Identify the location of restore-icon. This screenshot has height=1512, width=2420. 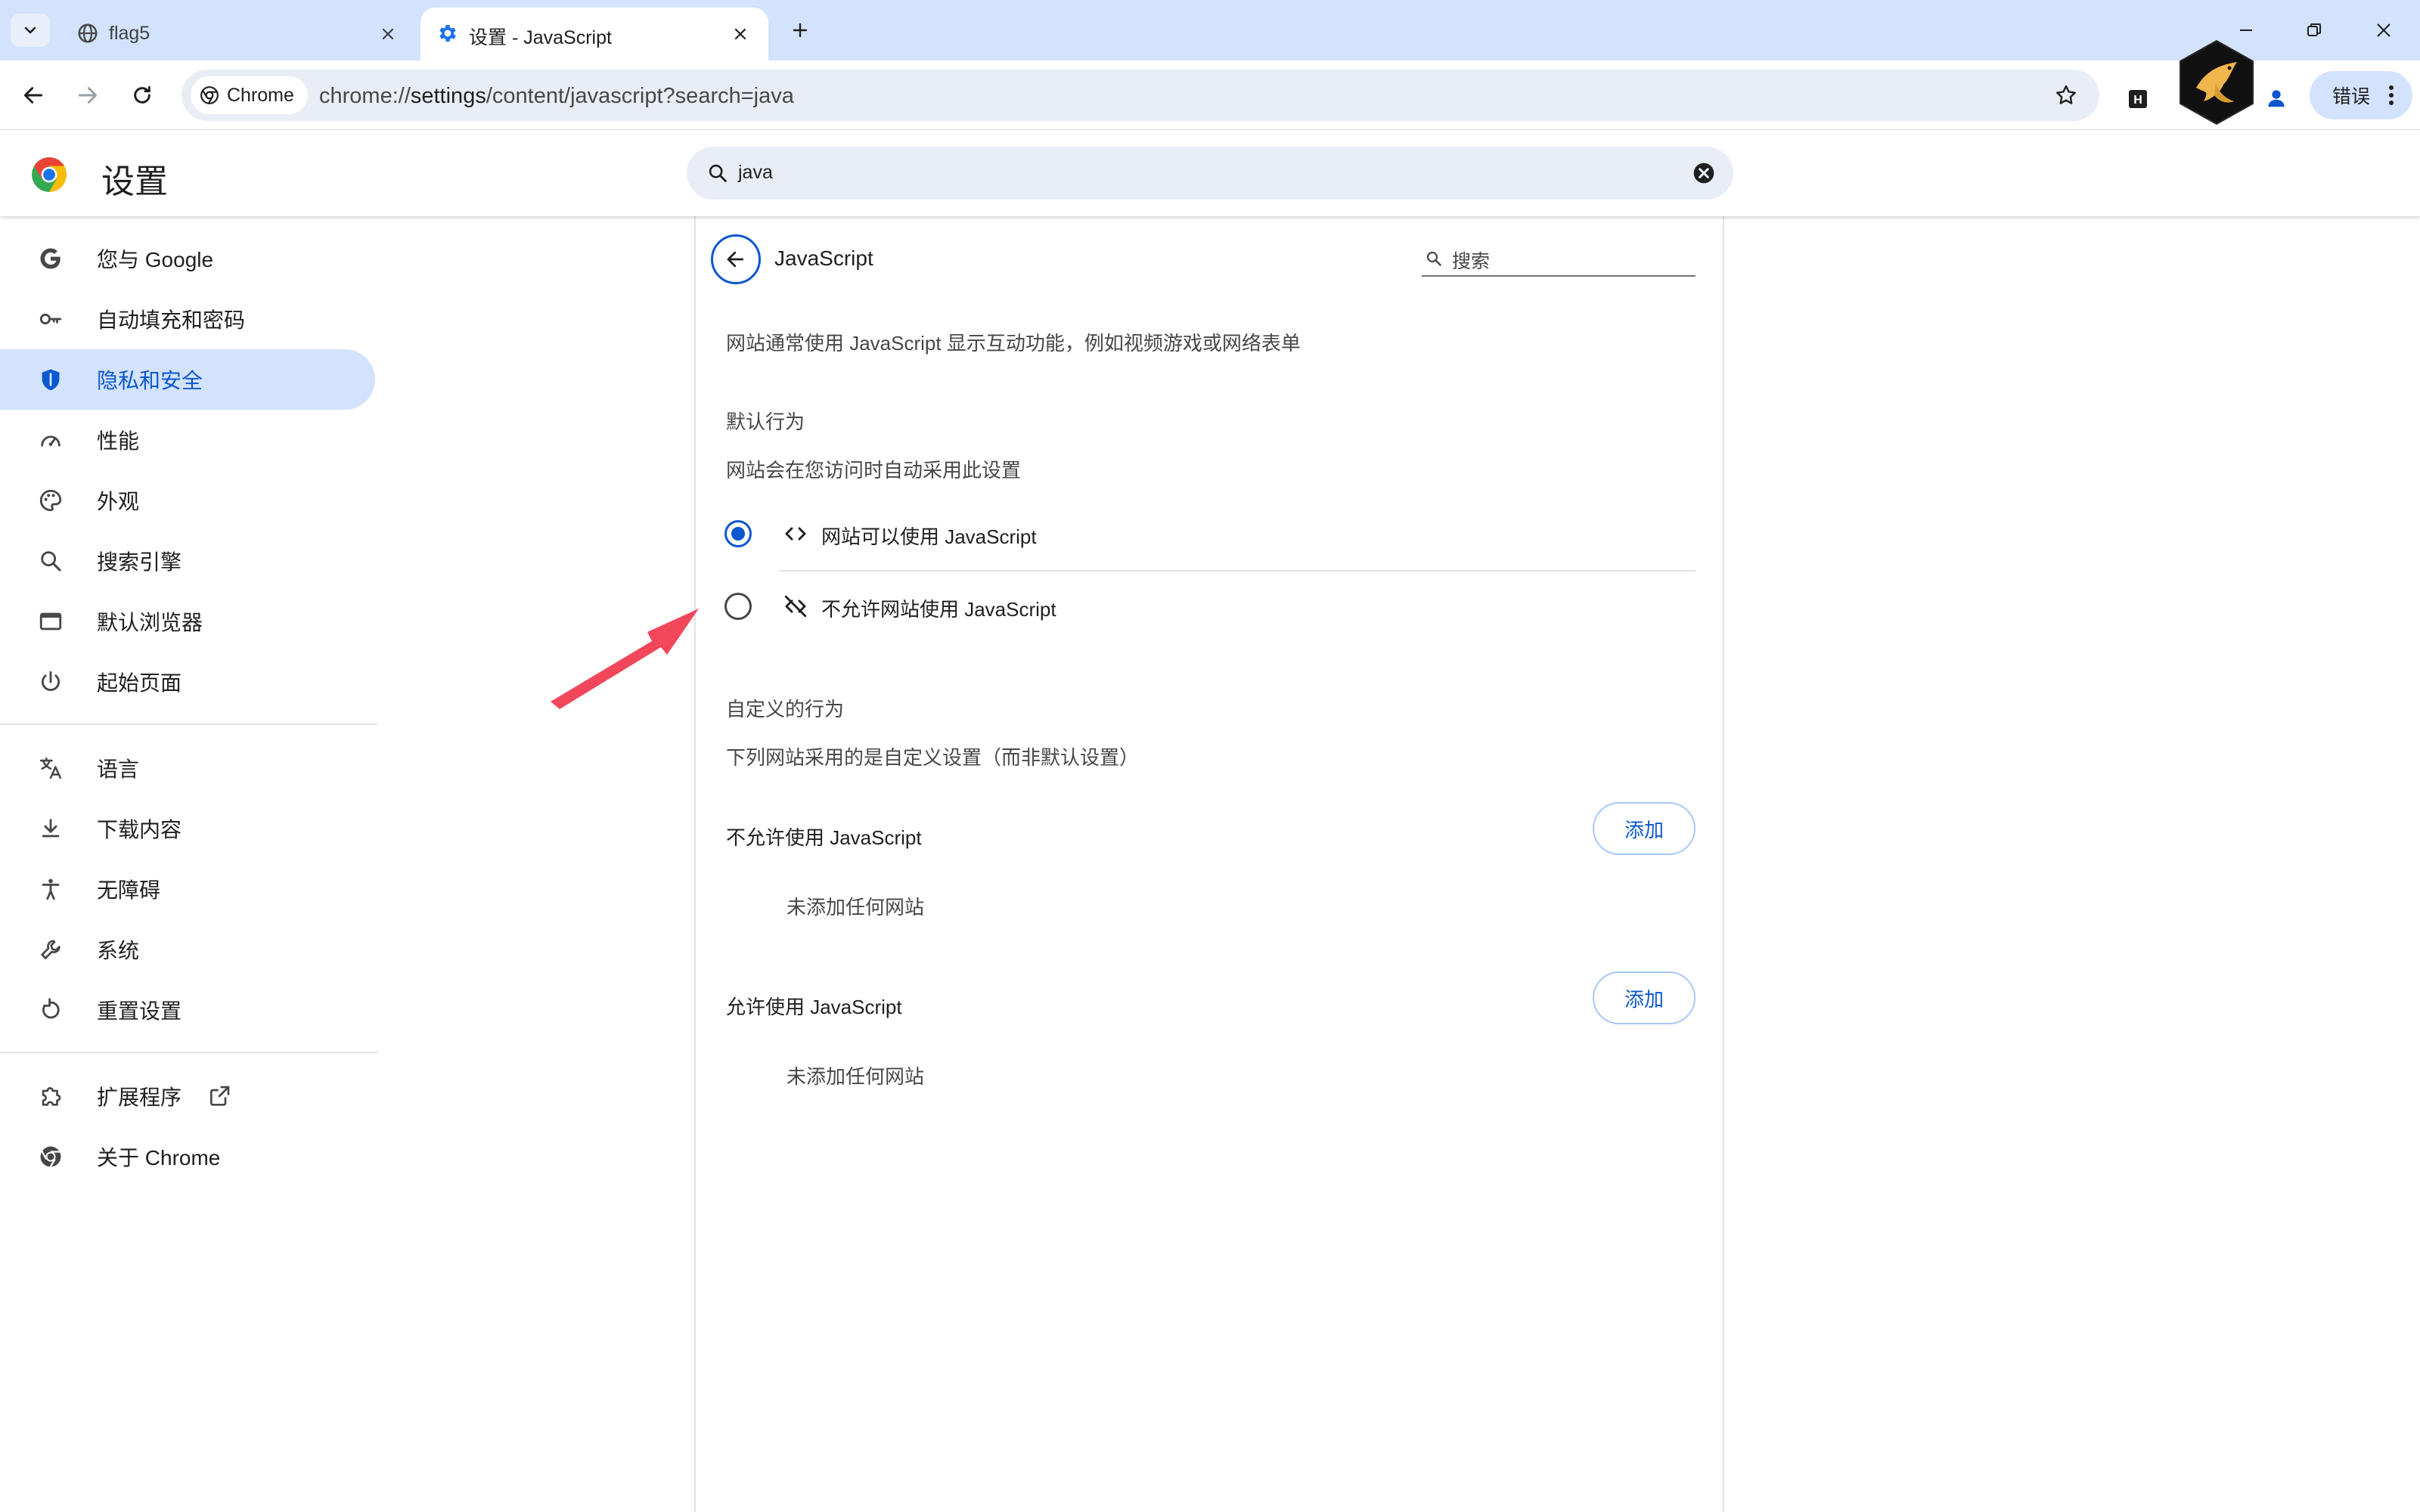
(2314, 30).